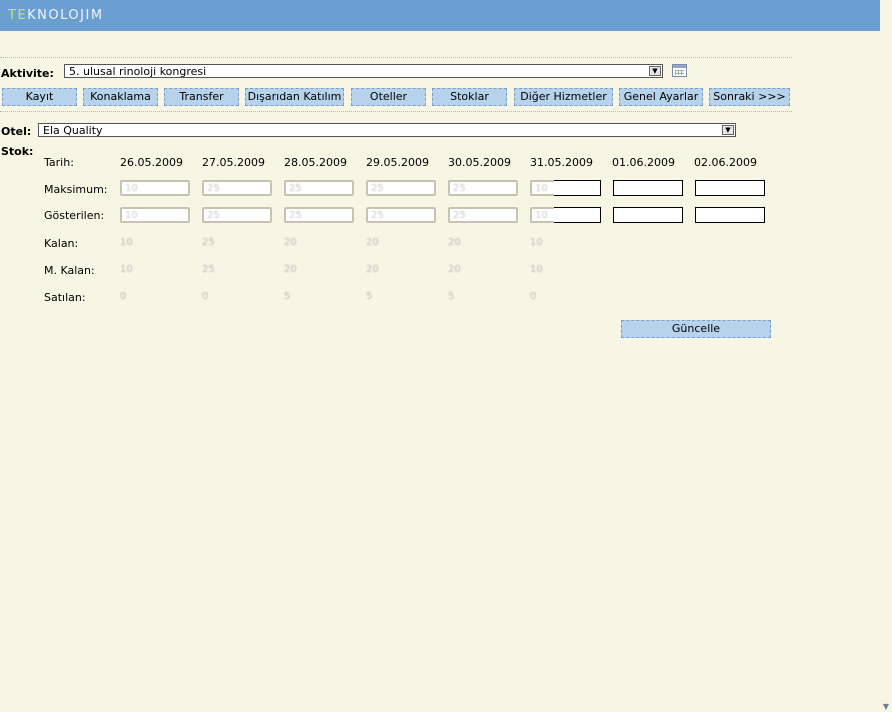 The width and height of the screenshot is (892, 712). Describe the element at coordinates (679, 70) in the screenshot. I see `calendar-icon` at that location.